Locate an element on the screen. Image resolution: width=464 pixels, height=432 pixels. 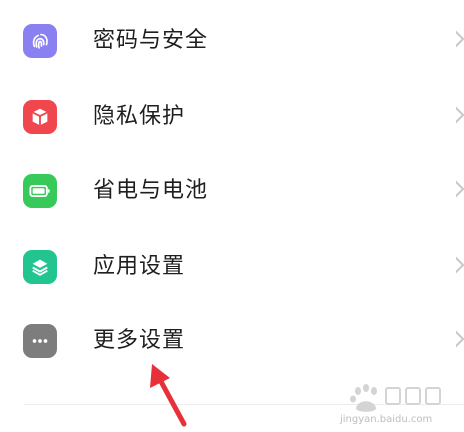
red-arrow-annotation-icon is located at coordinates (168, 395).